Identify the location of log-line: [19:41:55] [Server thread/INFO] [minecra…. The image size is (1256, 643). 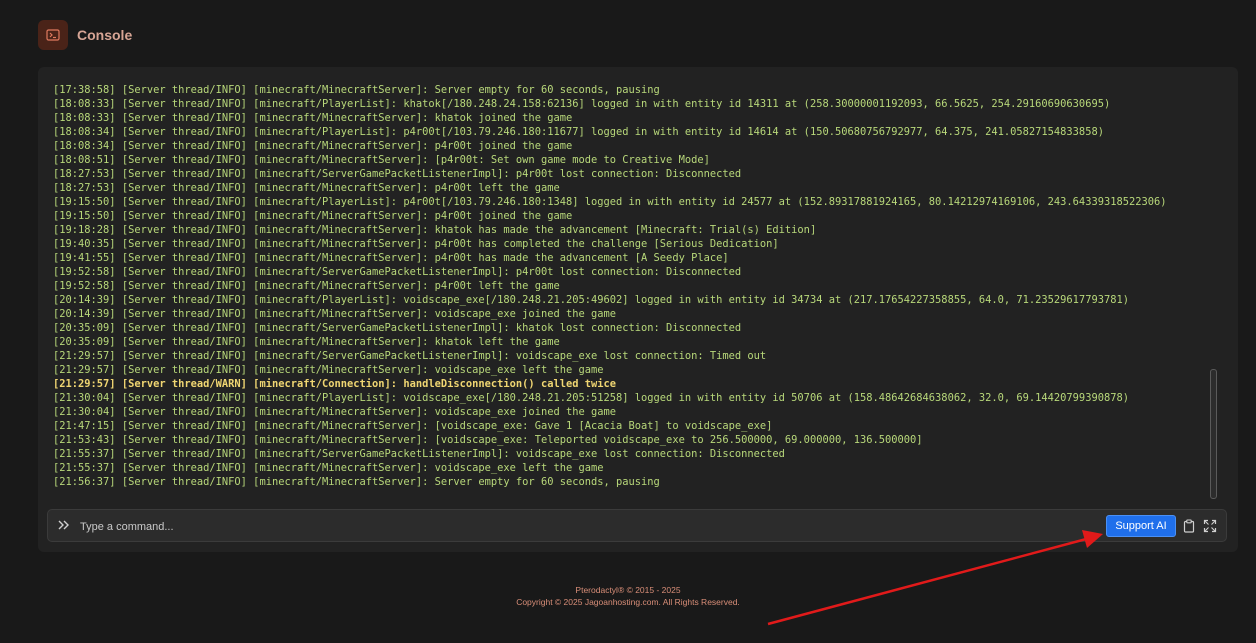
(391, 258).